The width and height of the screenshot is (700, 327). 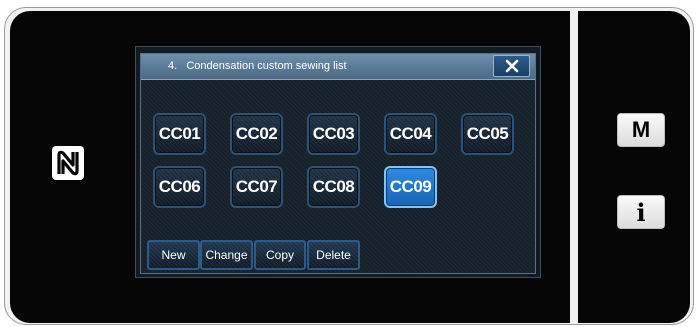 I want to click on information-button: i, so click(x=641, y=212).